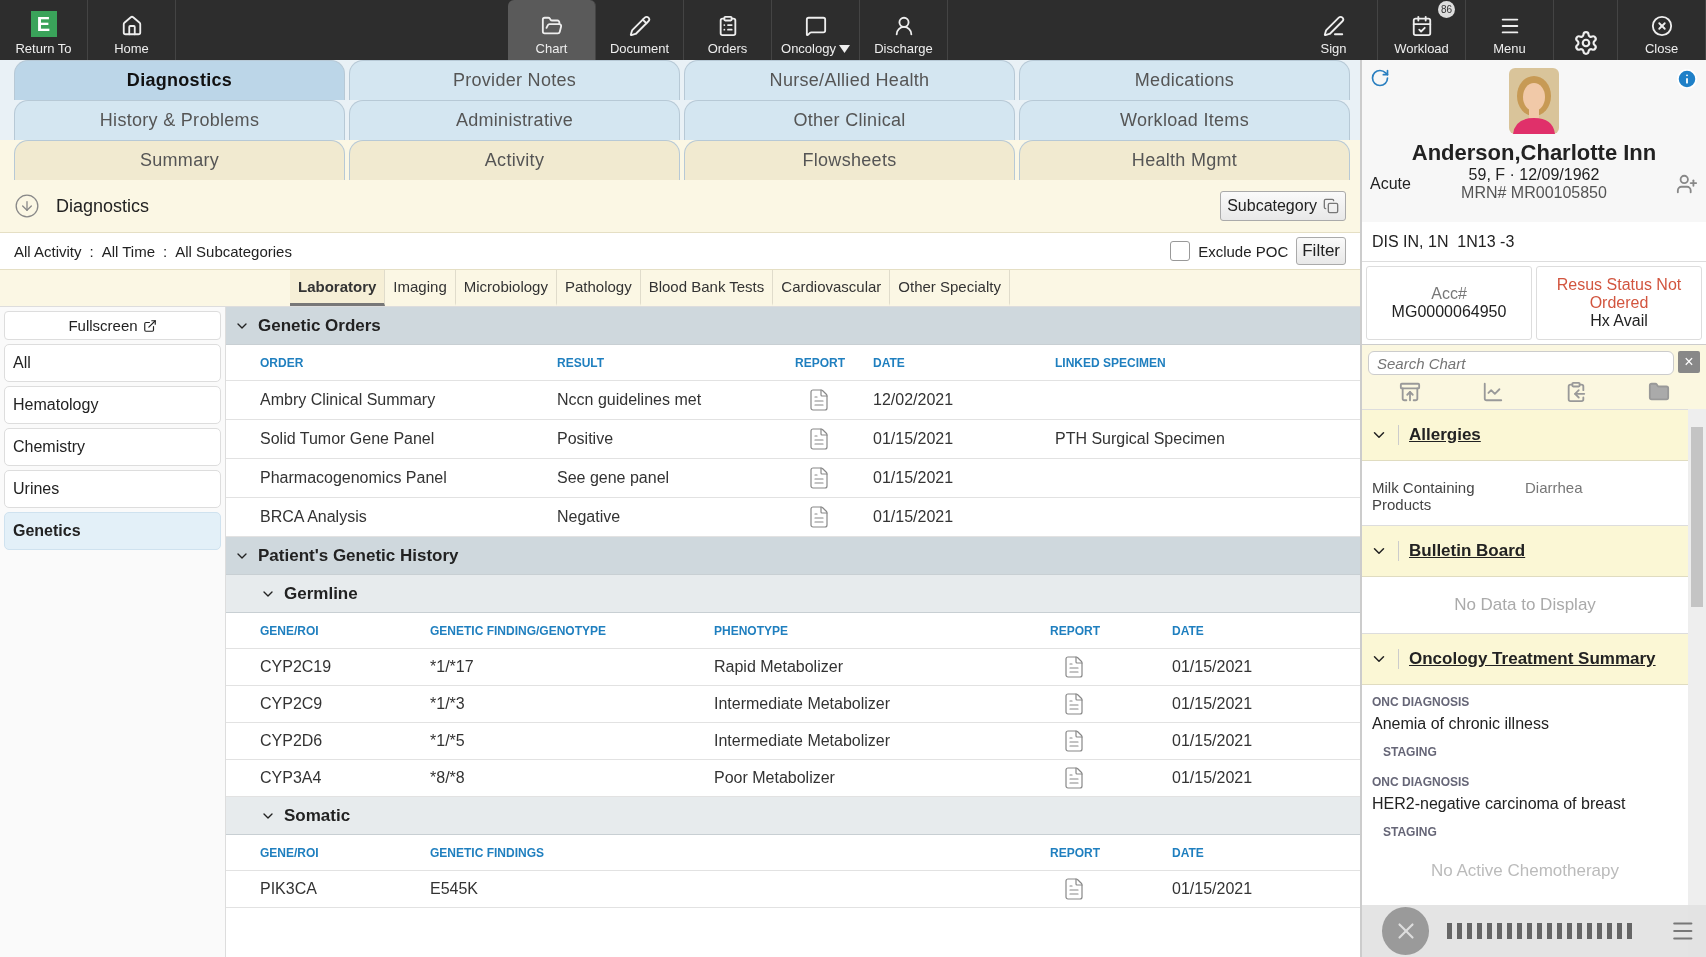  I want to click on patient-location: DIS IN, 1N 1N13 -3, so click(1534, 242).